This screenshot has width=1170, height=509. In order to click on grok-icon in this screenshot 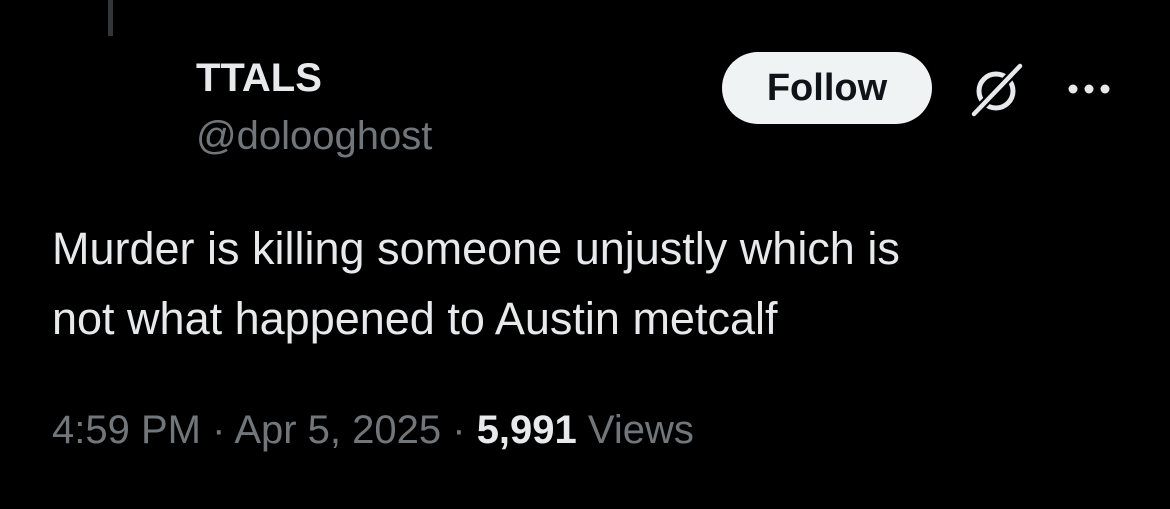, I will do `click(996, 90)`.